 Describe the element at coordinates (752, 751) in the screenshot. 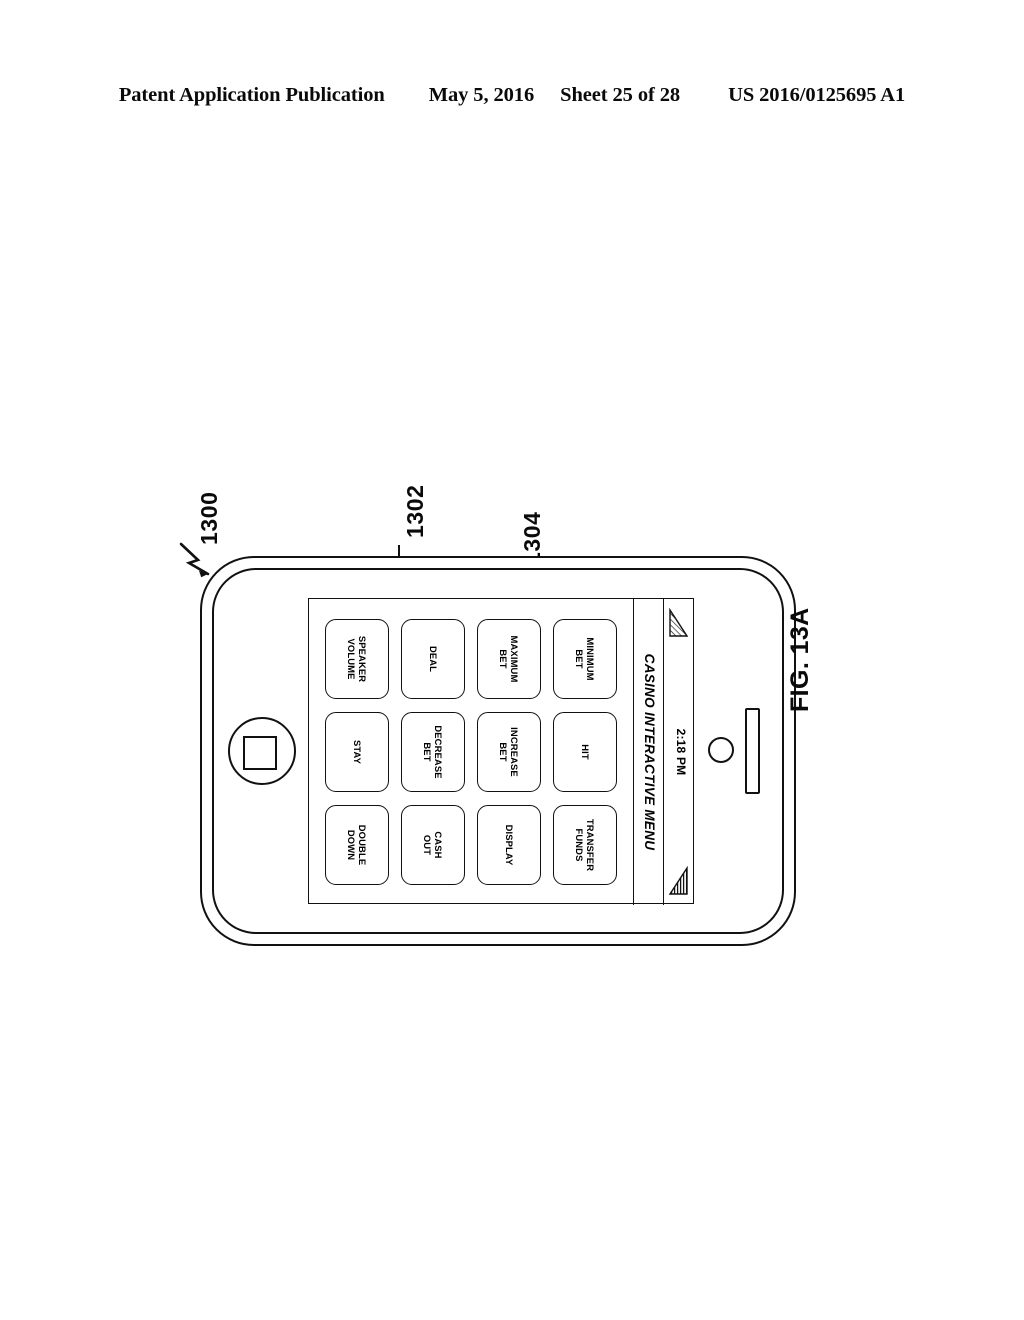

I see `earpiece-speaker-icon` at that location.